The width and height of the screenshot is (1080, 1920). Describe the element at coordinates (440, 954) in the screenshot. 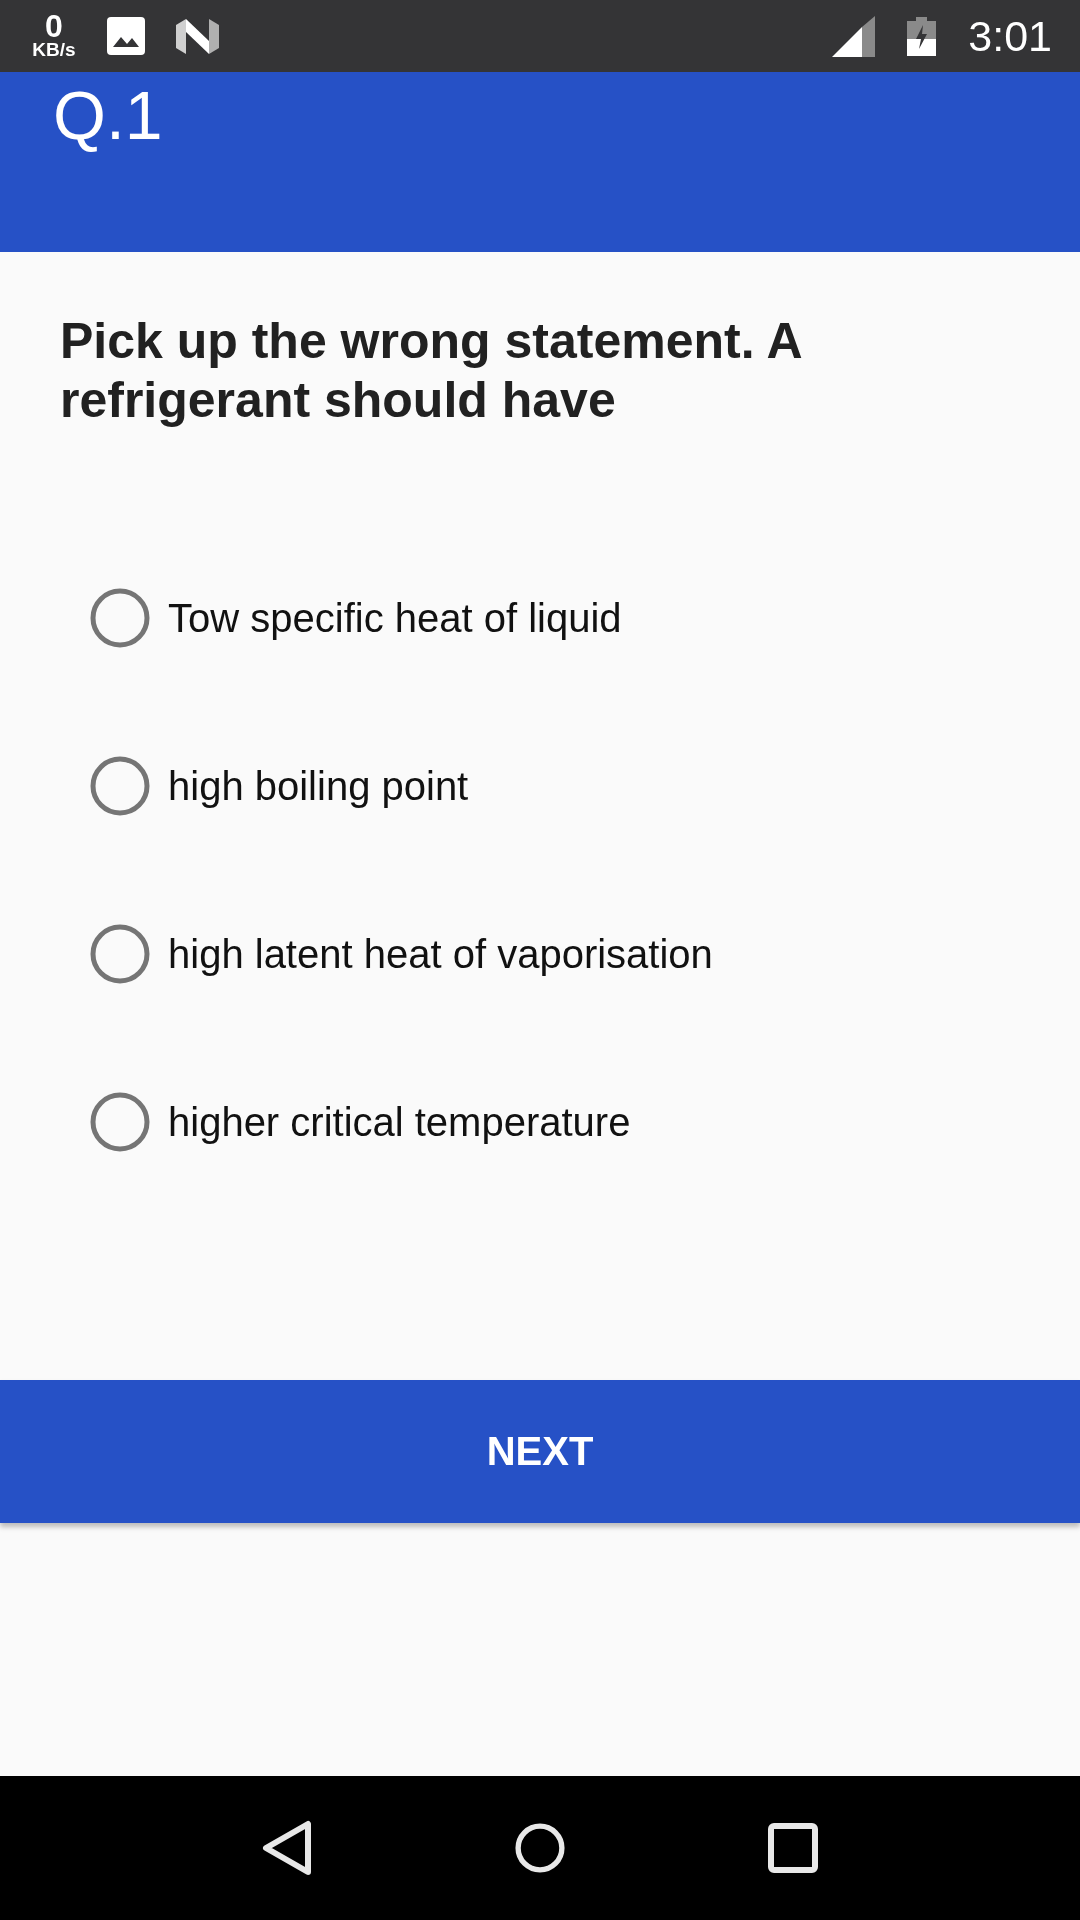

I see `option-label: high latent heat of vaporisation` at that location.